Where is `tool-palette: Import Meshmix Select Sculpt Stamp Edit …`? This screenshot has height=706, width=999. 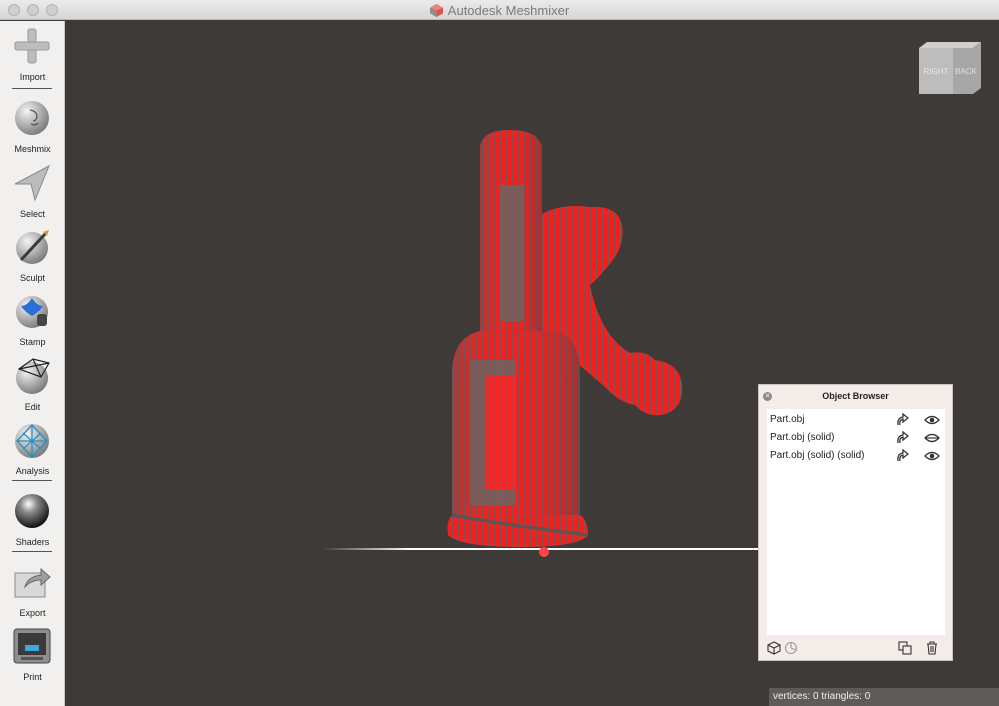
tool-palette: Import Meshmix Select Sculpt Stamp Edit … is located at coordinates (32, 363).